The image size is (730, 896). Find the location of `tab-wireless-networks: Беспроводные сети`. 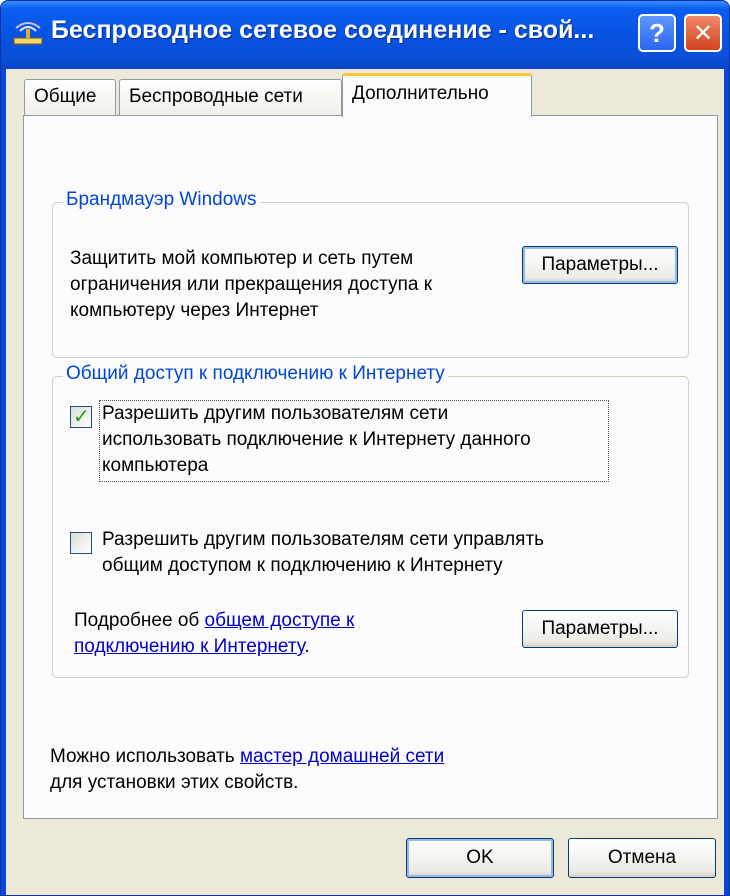

tab-wireless-networks: Беспроводные сети is located at coordinates (230, 97).